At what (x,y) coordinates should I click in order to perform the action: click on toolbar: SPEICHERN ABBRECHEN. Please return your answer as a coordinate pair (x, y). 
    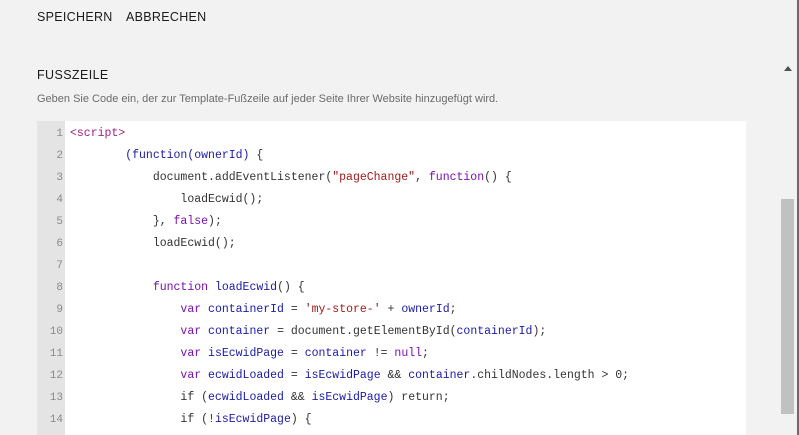
    Looking at the image, I should click on (392, 17).